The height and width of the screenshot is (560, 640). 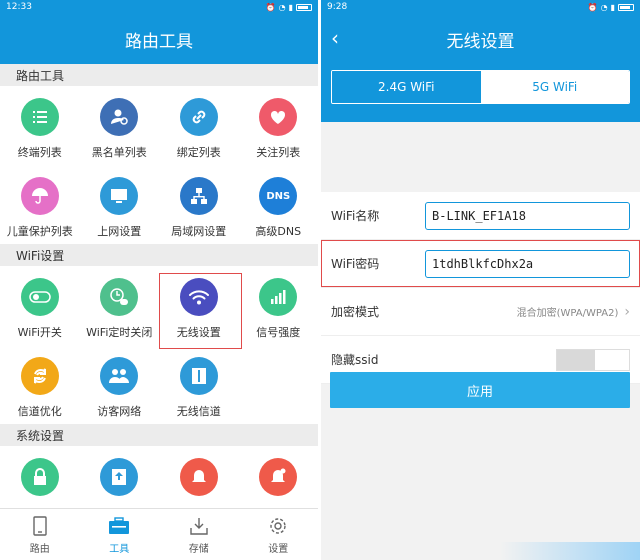 I want to click on guests-icon, so click(x=119, y=376).